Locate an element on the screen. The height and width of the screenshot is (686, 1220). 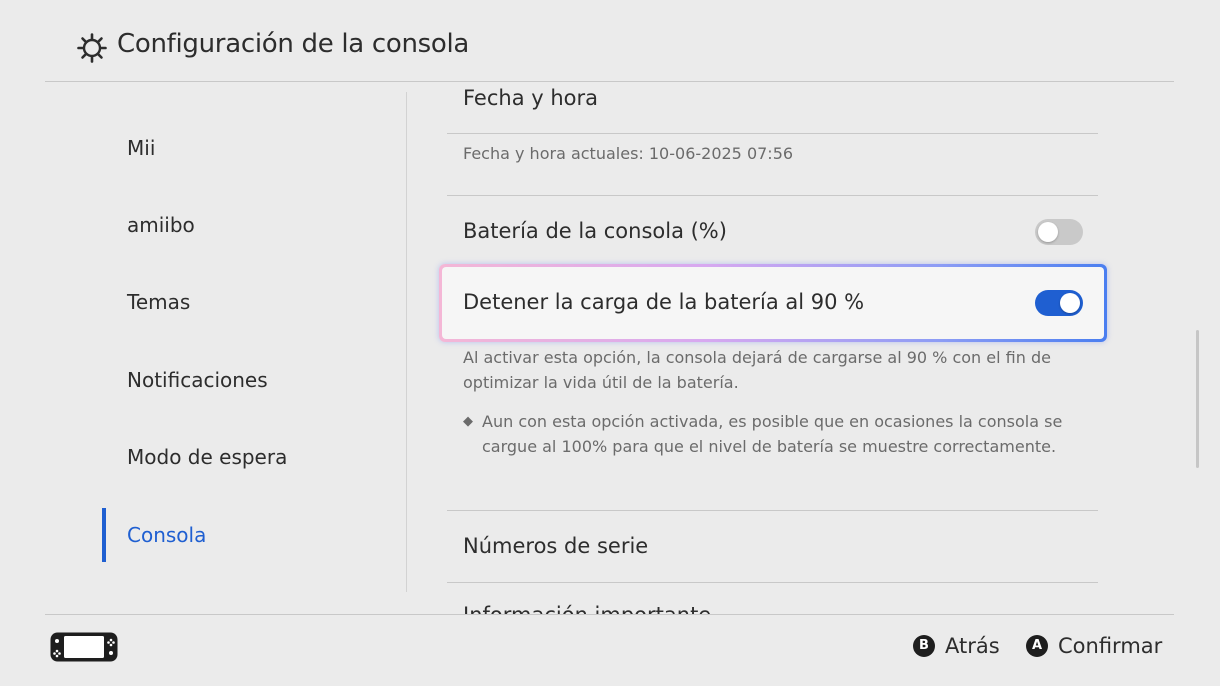
stop-charge-item-inner: Detener la carga de la batería al 90 % is located at coordinates (773, 303).